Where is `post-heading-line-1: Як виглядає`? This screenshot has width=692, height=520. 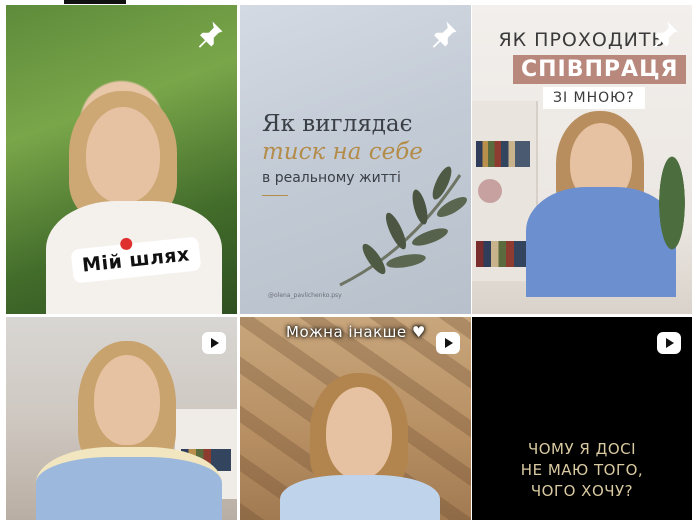
post-heading-line-1: Як виглядає is located at coordinates (337, 124).